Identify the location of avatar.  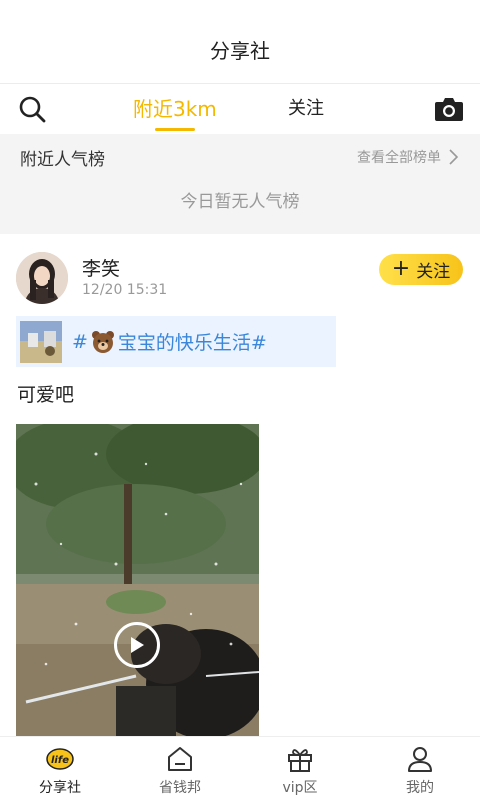
(42, 278).